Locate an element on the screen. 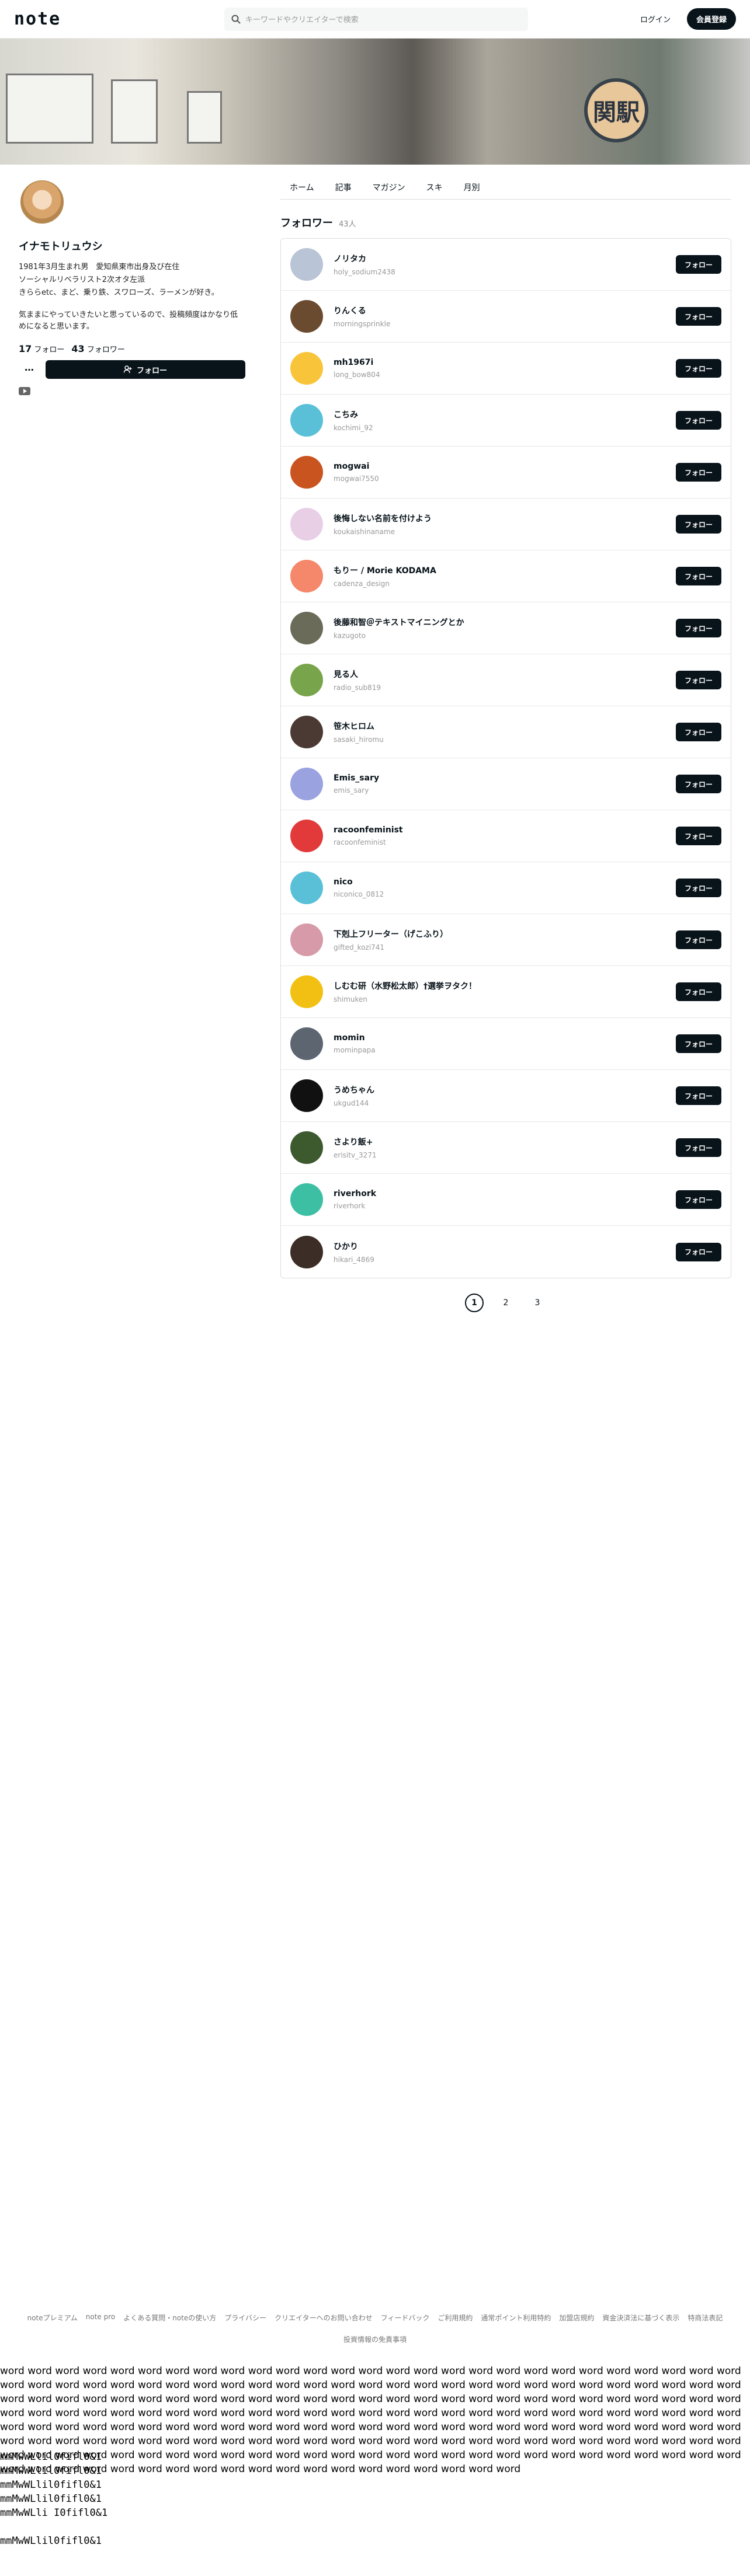 Image resolution: width=750 pixels, height=2576 pixels. follower-name: 後藤和智＠テキストマイニングとか is located at coordinates (505, 622).